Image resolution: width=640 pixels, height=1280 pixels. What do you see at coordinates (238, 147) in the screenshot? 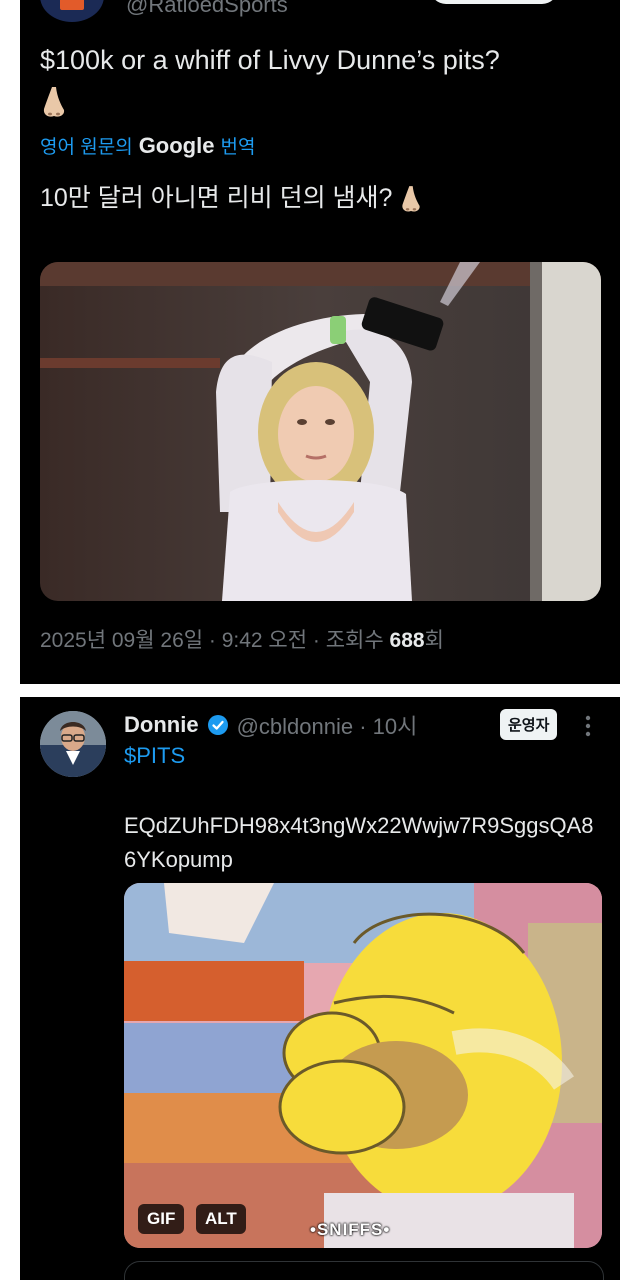
I see `translate-suffix: 번역` at bounding box center [238, 147].